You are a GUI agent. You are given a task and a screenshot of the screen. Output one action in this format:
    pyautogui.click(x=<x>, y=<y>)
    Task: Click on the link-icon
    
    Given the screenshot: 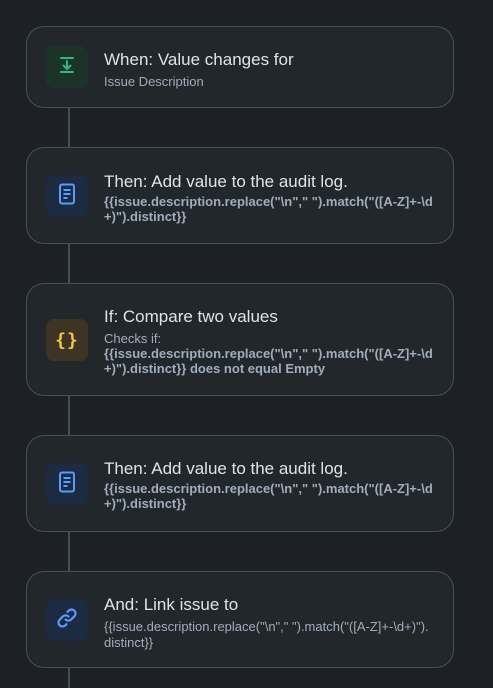 What is the action you would take?
    pyautogui.click(x=67, y=620)
    